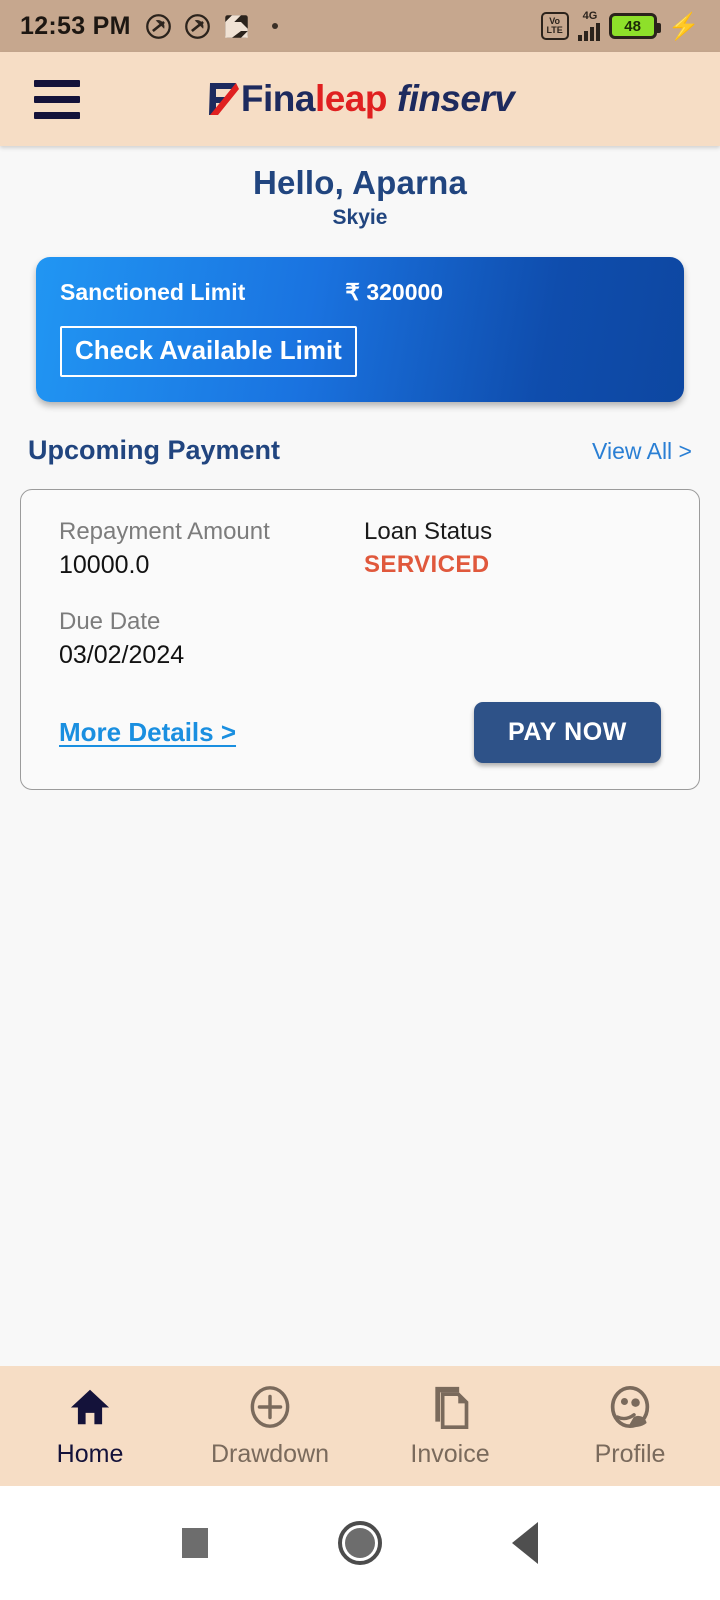  What do you see at coordinates (351, 98) in the screenshot?
I see `logo-text-leap: leap` at bounding box center [351, 98].